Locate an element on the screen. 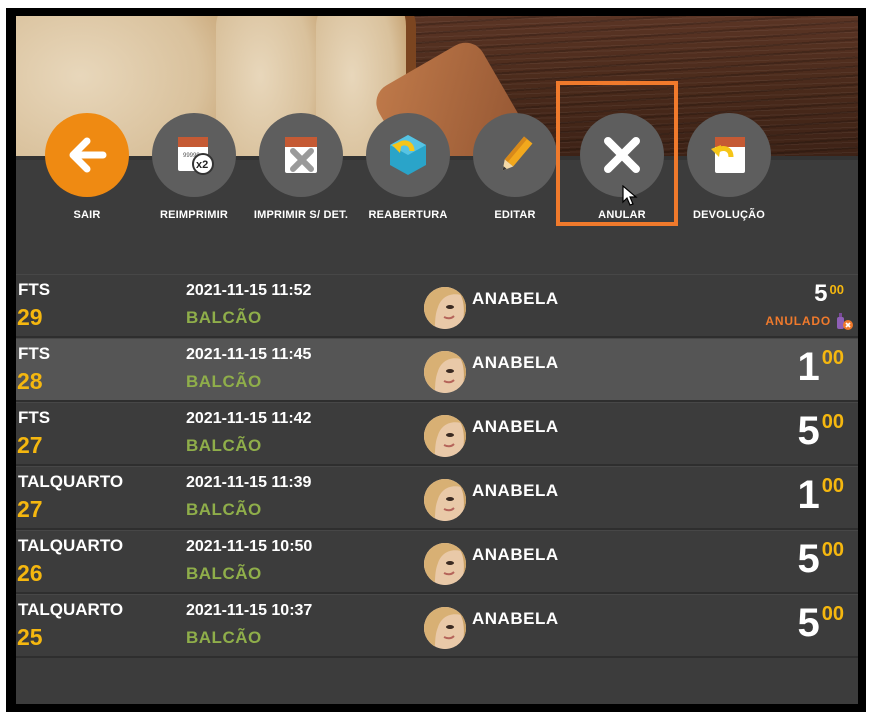  document-datetime: 2021-11-15 10:50 is located at coordinates (249, 546).